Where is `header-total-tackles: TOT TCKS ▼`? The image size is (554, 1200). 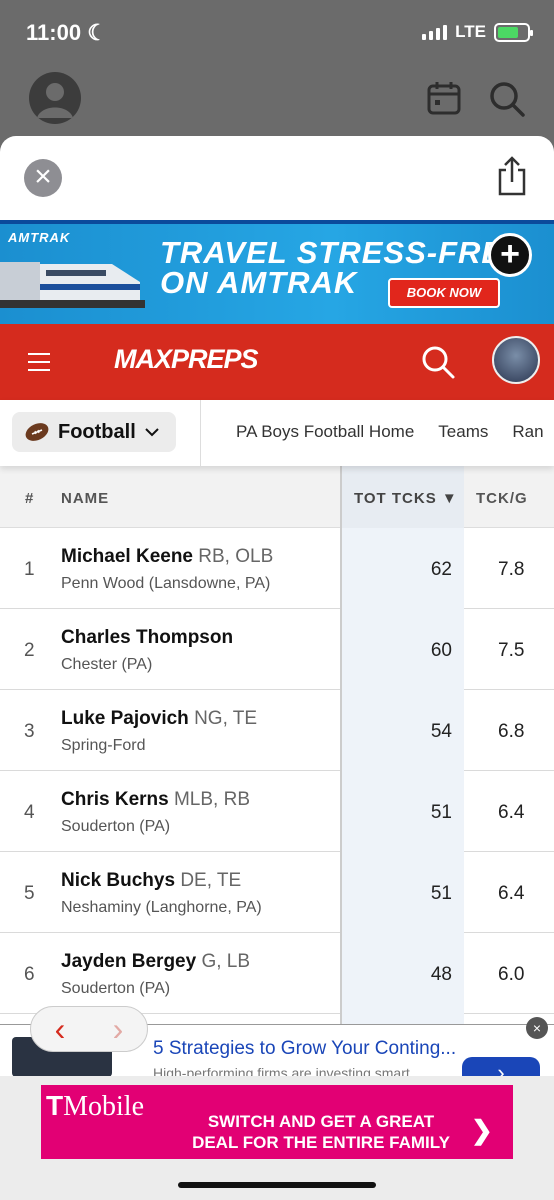
header-total-tackles: TOT TCKS ▼ is located at coordinates (402, 497).